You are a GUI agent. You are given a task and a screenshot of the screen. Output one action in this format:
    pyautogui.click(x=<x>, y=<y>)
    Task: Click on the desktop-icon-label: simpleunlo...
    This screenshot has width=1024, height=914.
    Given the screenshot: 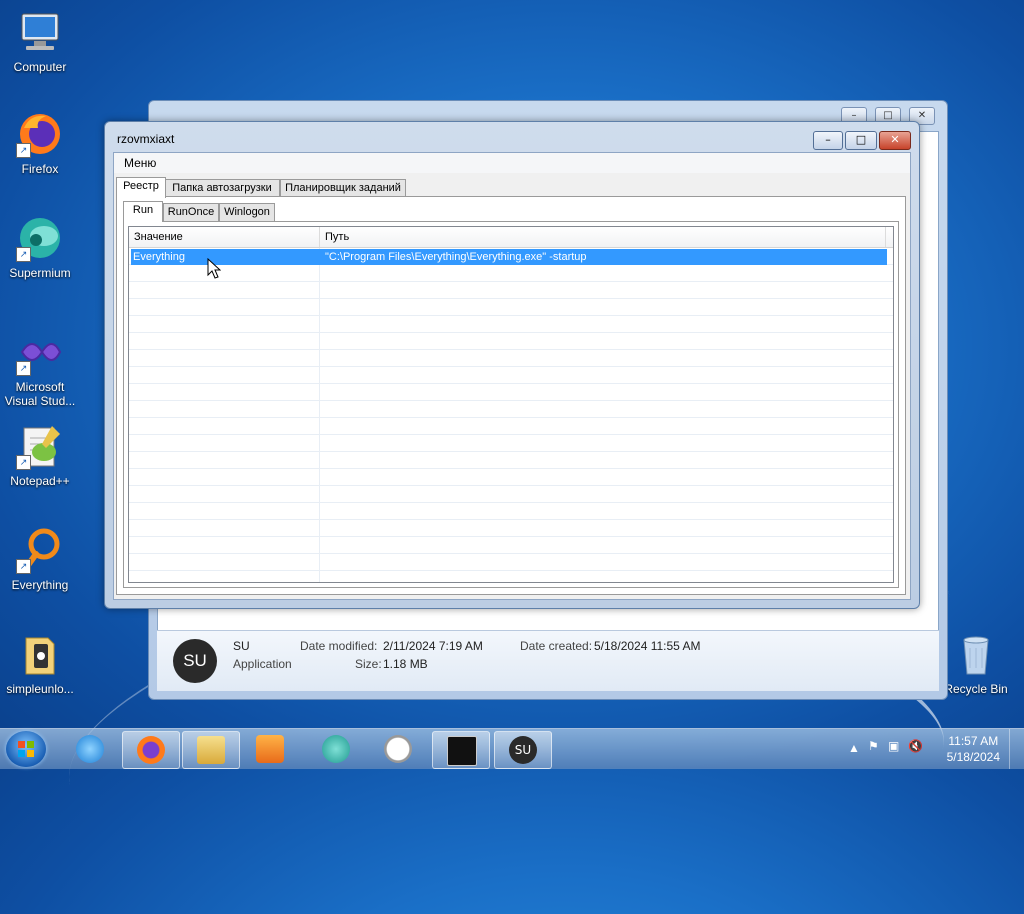 What is the action you would take?
    pyautogui.click(x=40, y=689)
    